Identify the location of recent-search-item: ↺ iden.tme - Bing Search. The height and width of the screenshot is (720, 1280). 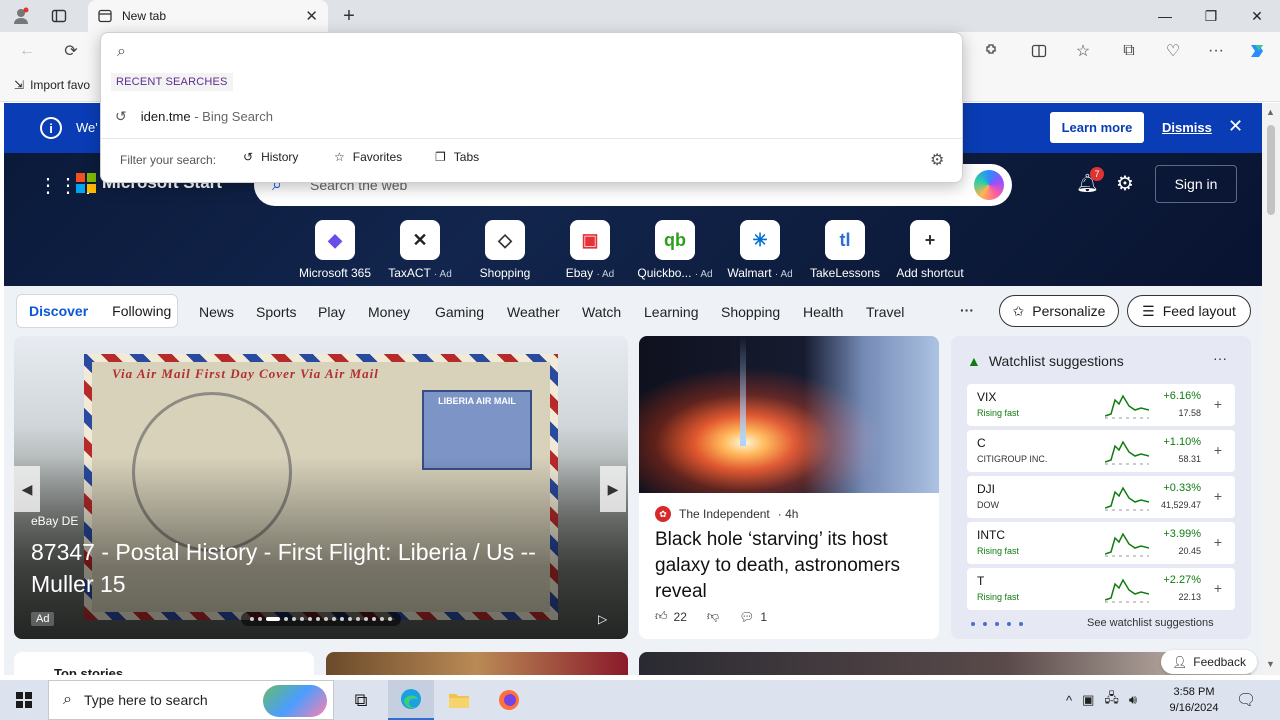
(532, 116).